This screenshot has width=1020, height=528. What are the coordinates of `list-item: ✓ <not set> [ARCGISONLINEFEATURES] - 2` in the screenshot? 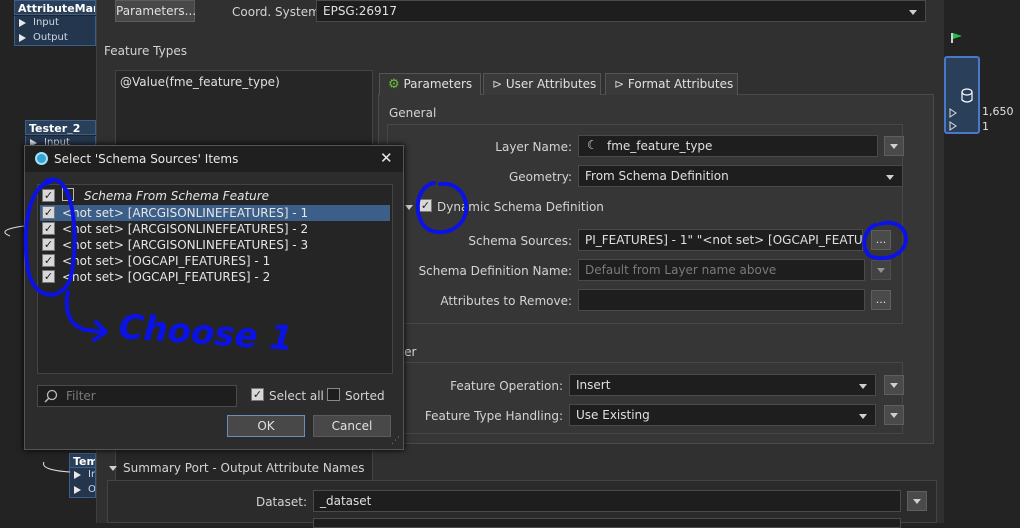 It's located at (215, 229).